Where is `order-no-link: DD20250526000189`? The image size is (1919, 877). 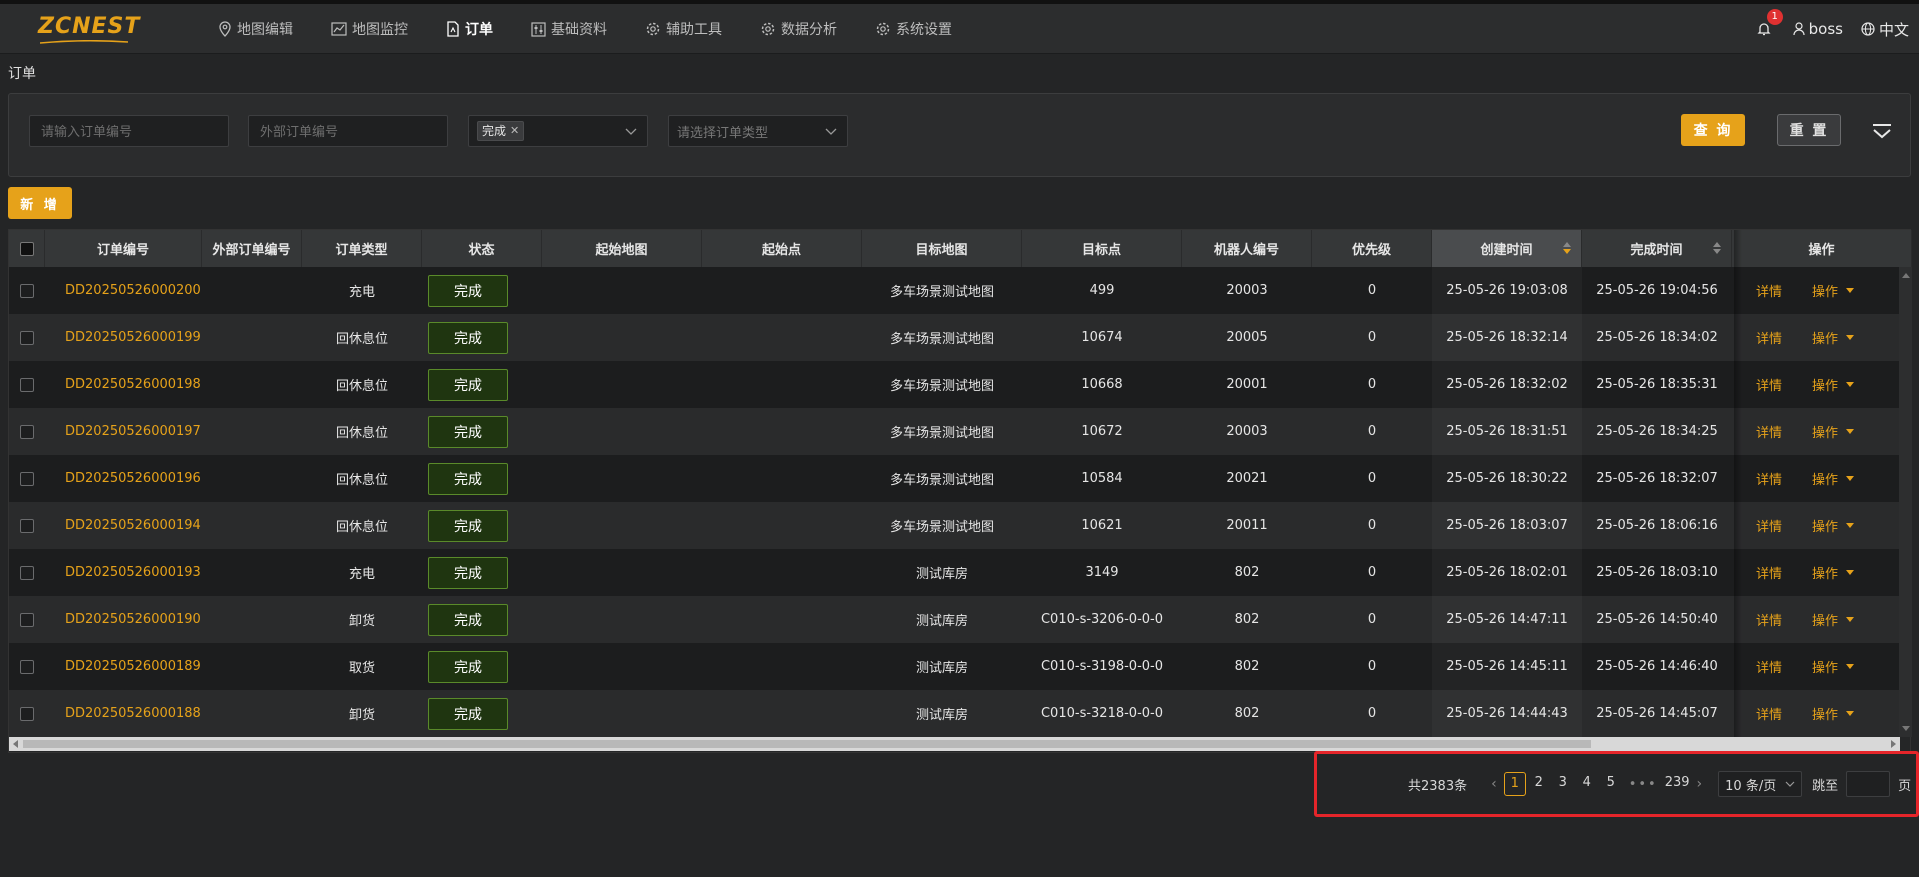
order-no-link: DD20250526000189 is located at coordinates (123, 666).